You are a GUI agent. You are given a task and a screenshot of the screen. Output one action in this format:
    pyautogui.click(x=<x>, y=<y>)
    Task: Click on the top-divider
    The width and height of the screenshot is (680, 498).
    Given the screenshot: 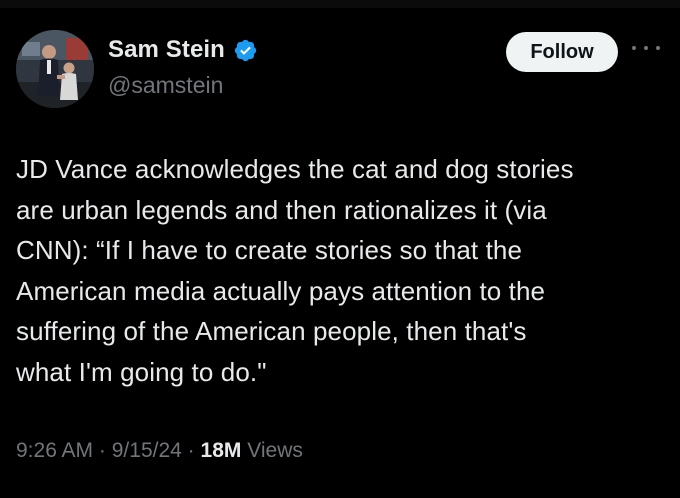 What is the action you would take?
    pyautogui.click(x=340, y=4)
    